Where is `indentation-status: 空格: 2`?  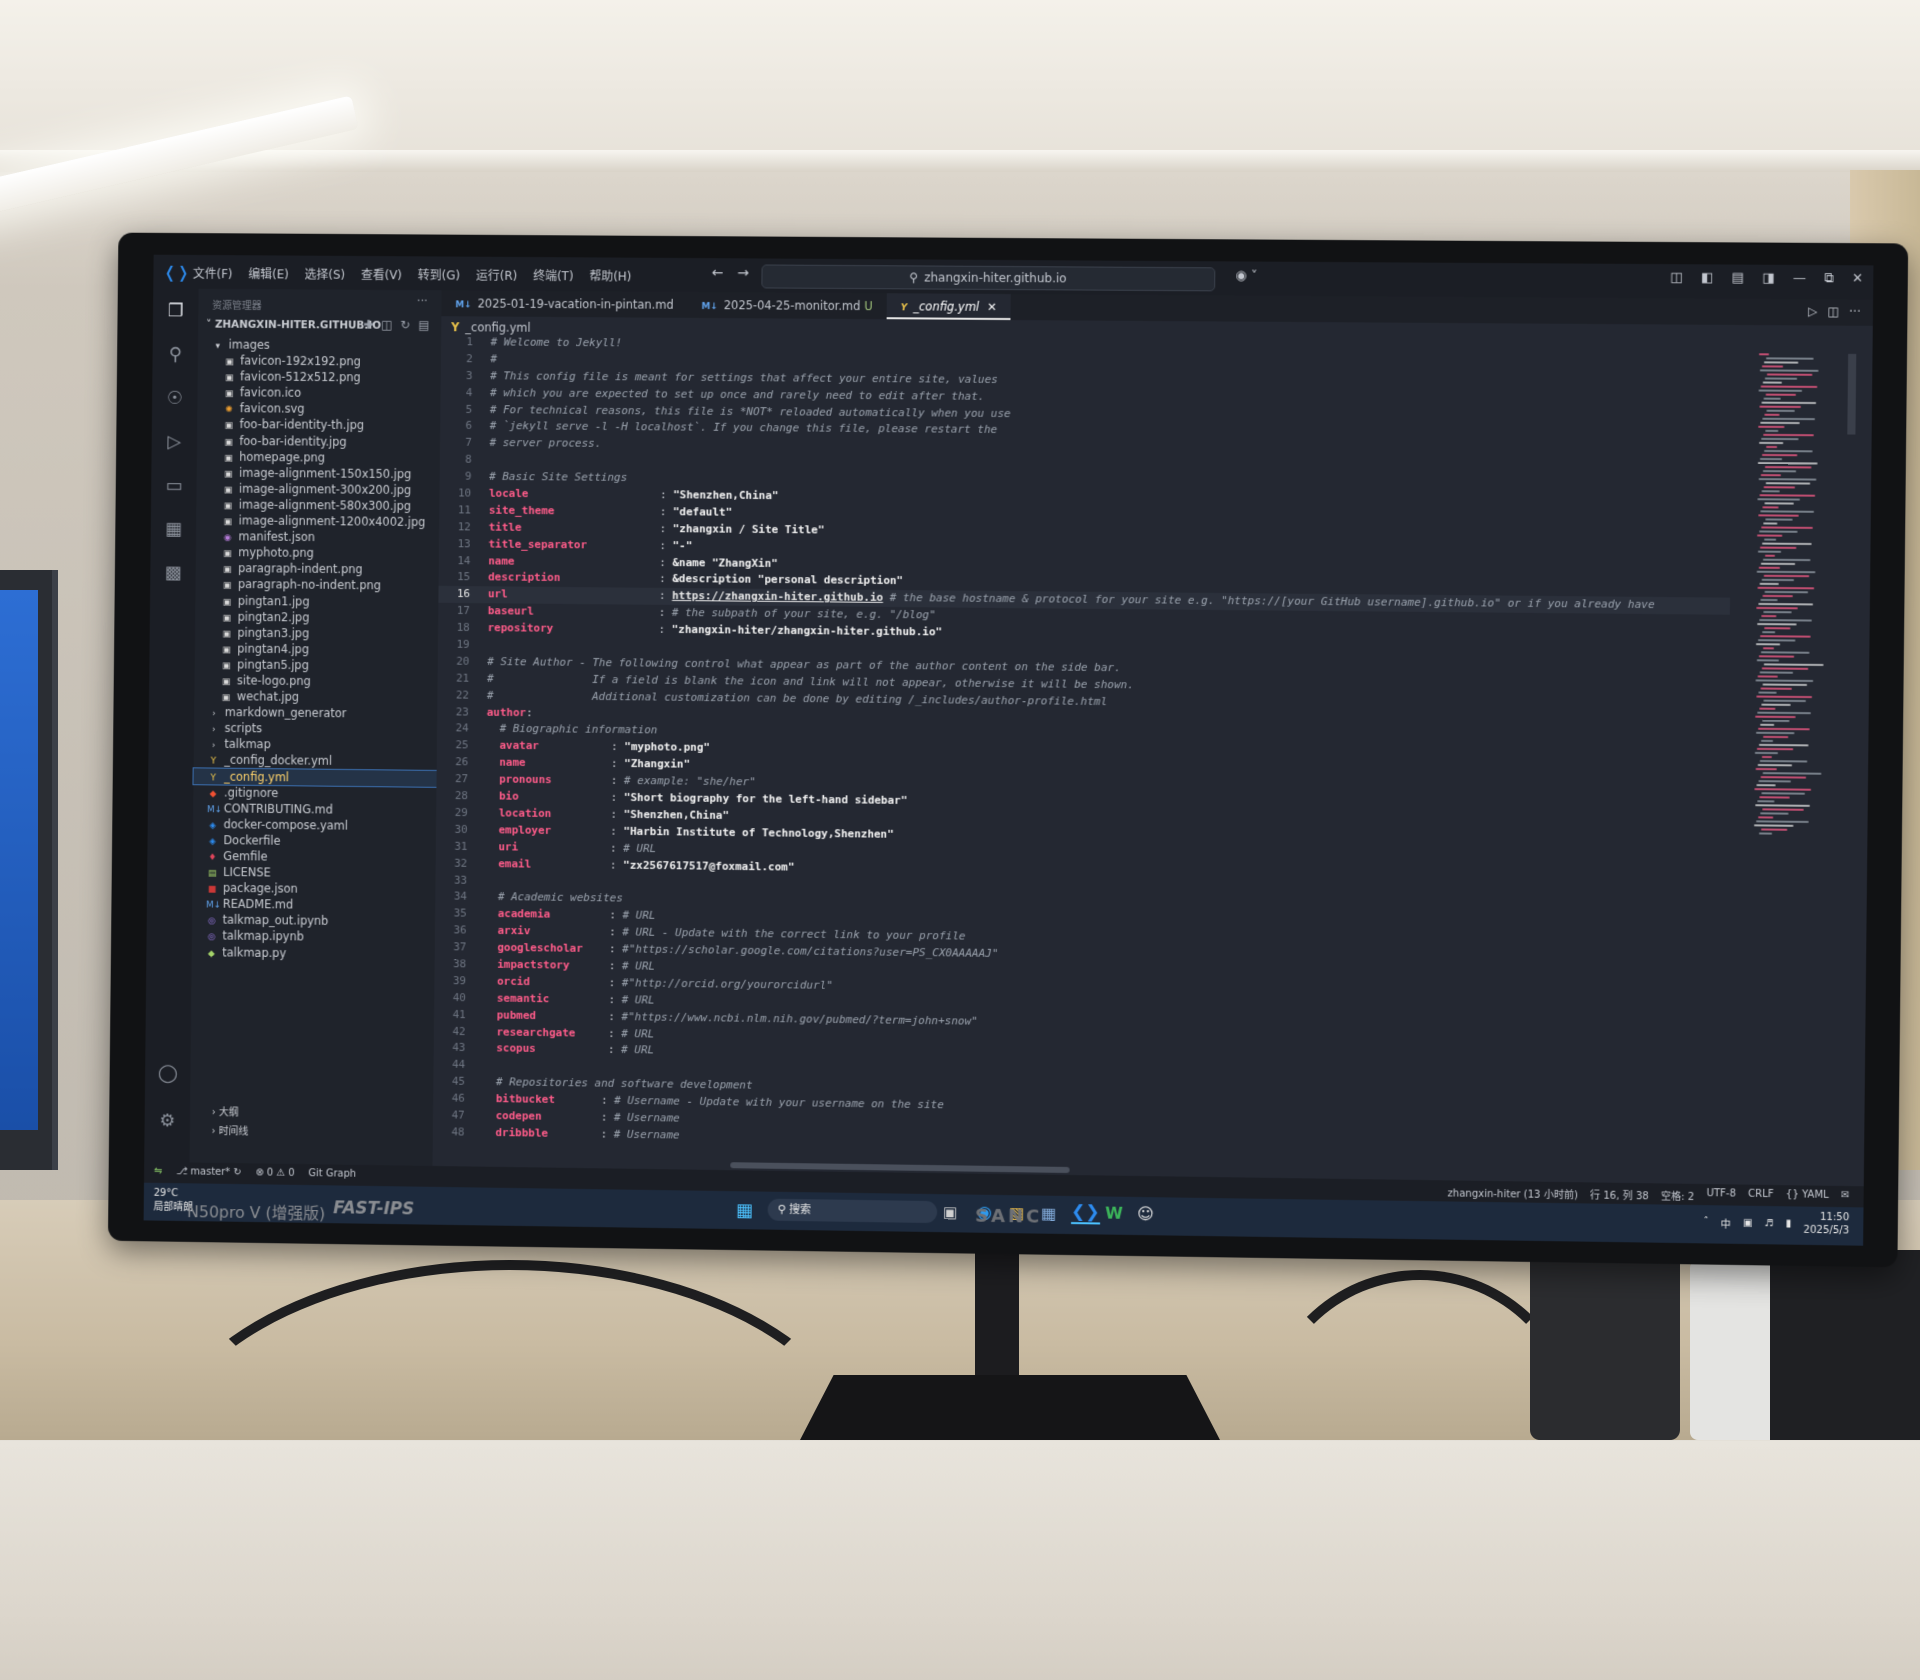 indentation-status: 空格: 2 is located at coordinates (1677, 1195).